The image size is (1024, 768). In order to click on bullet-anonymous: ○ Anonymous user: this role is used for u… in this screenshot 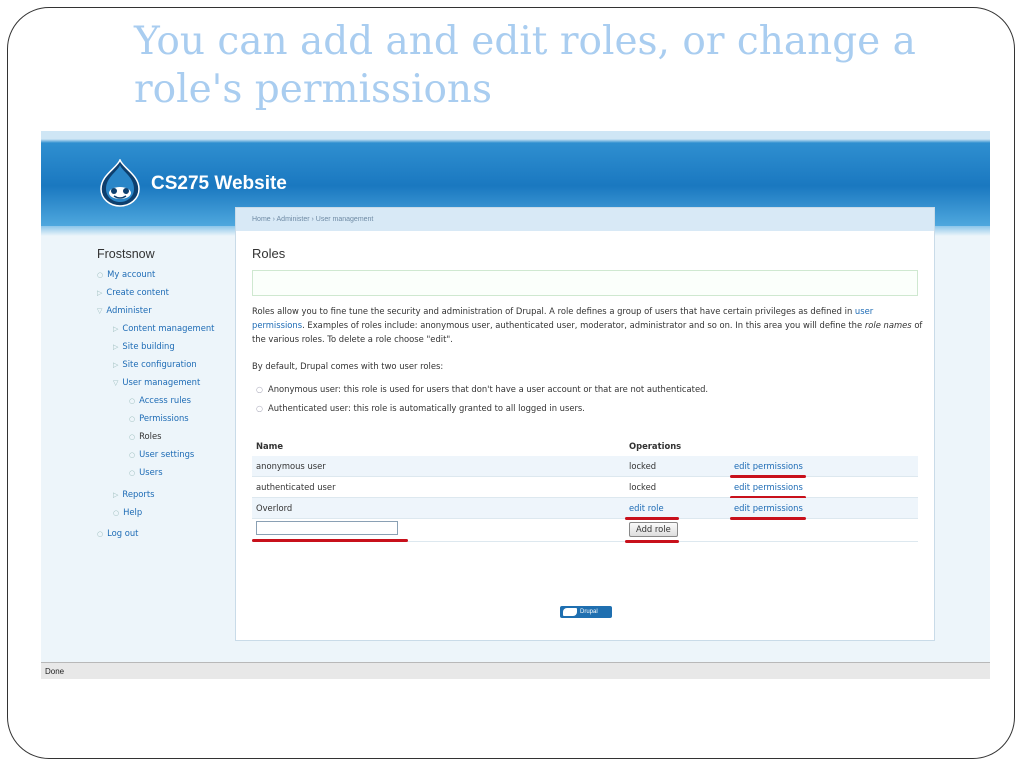, I will do `click(482, 389)`.